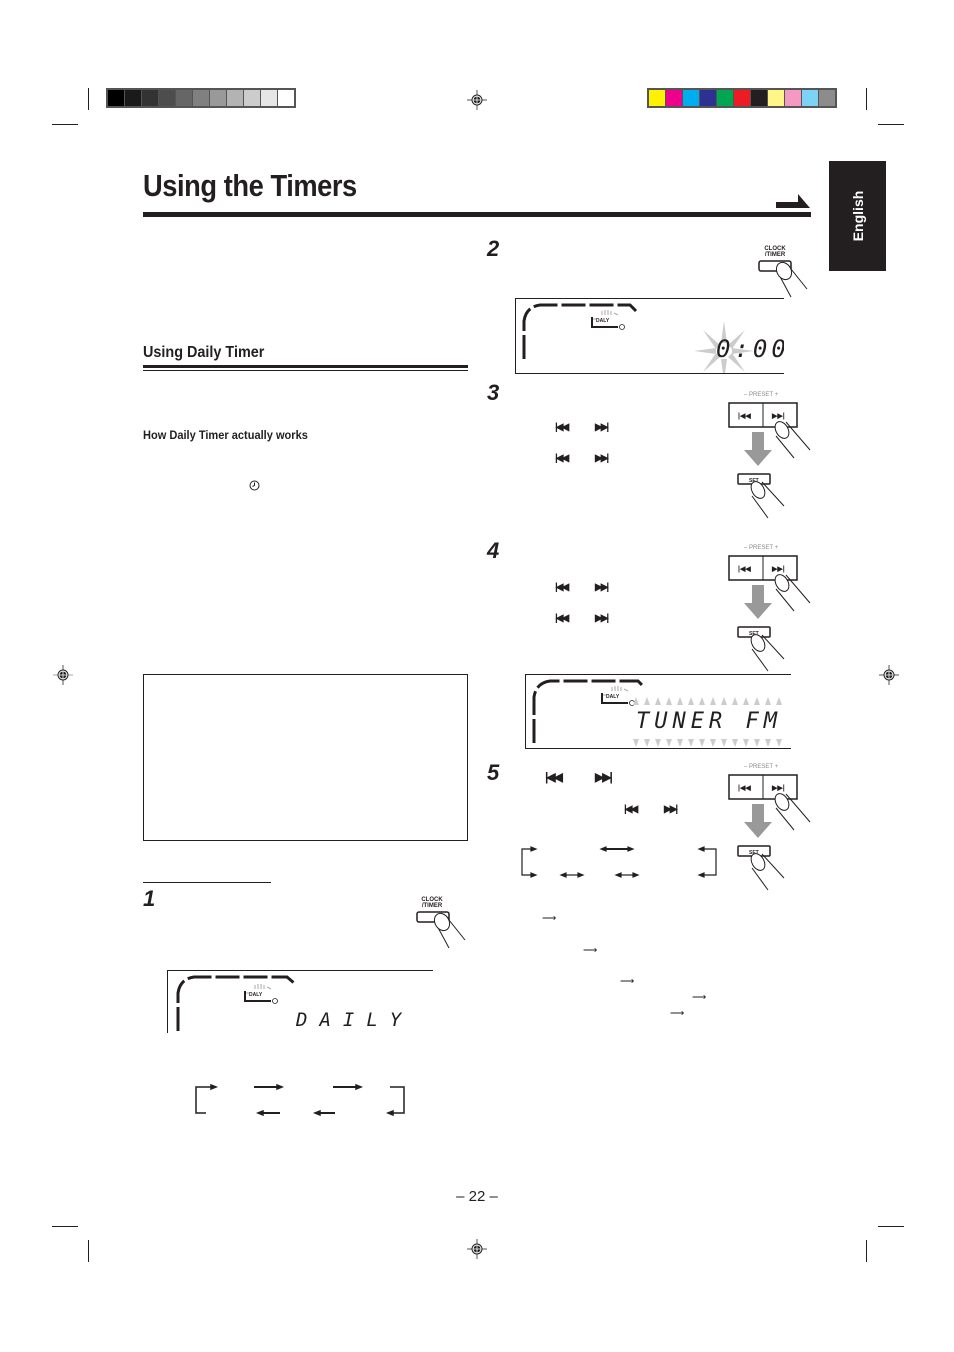  Describe the element at coordinates (254, 485) in the screenshot. I see `clock-timer-icon` at that location.